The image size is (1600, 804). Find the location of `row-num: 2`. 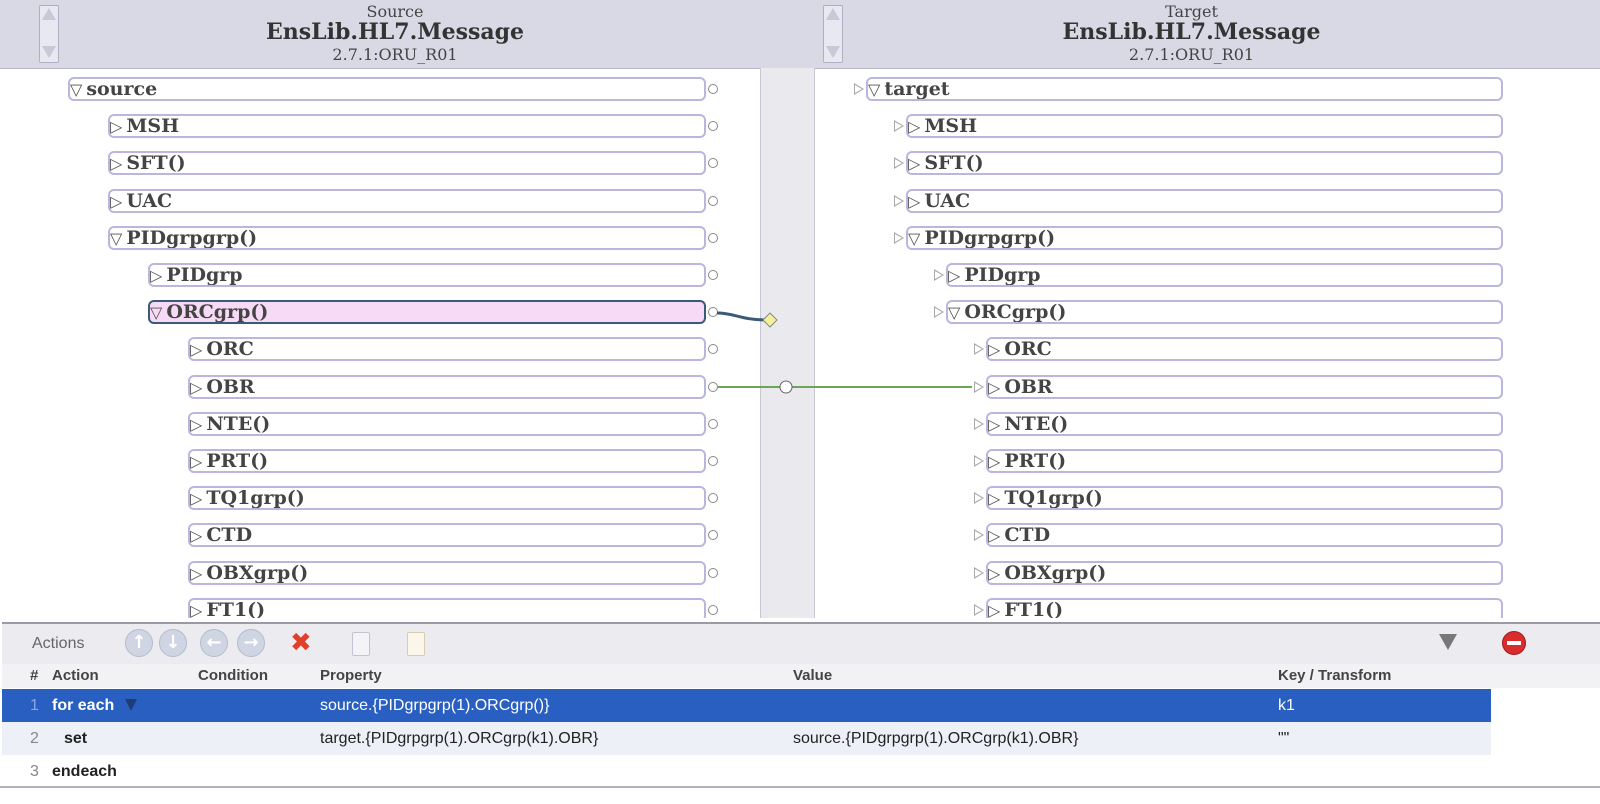

row-num: 2 is located at coordinates (34, 738).